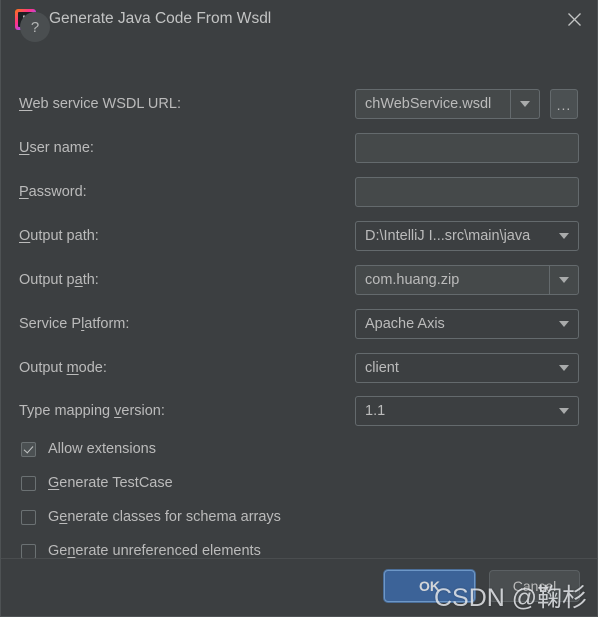 Image resolution: width=598 pixels, height=617 pixels. I want to click on service-platform-combo: Apache Axis, so click(467, 324).